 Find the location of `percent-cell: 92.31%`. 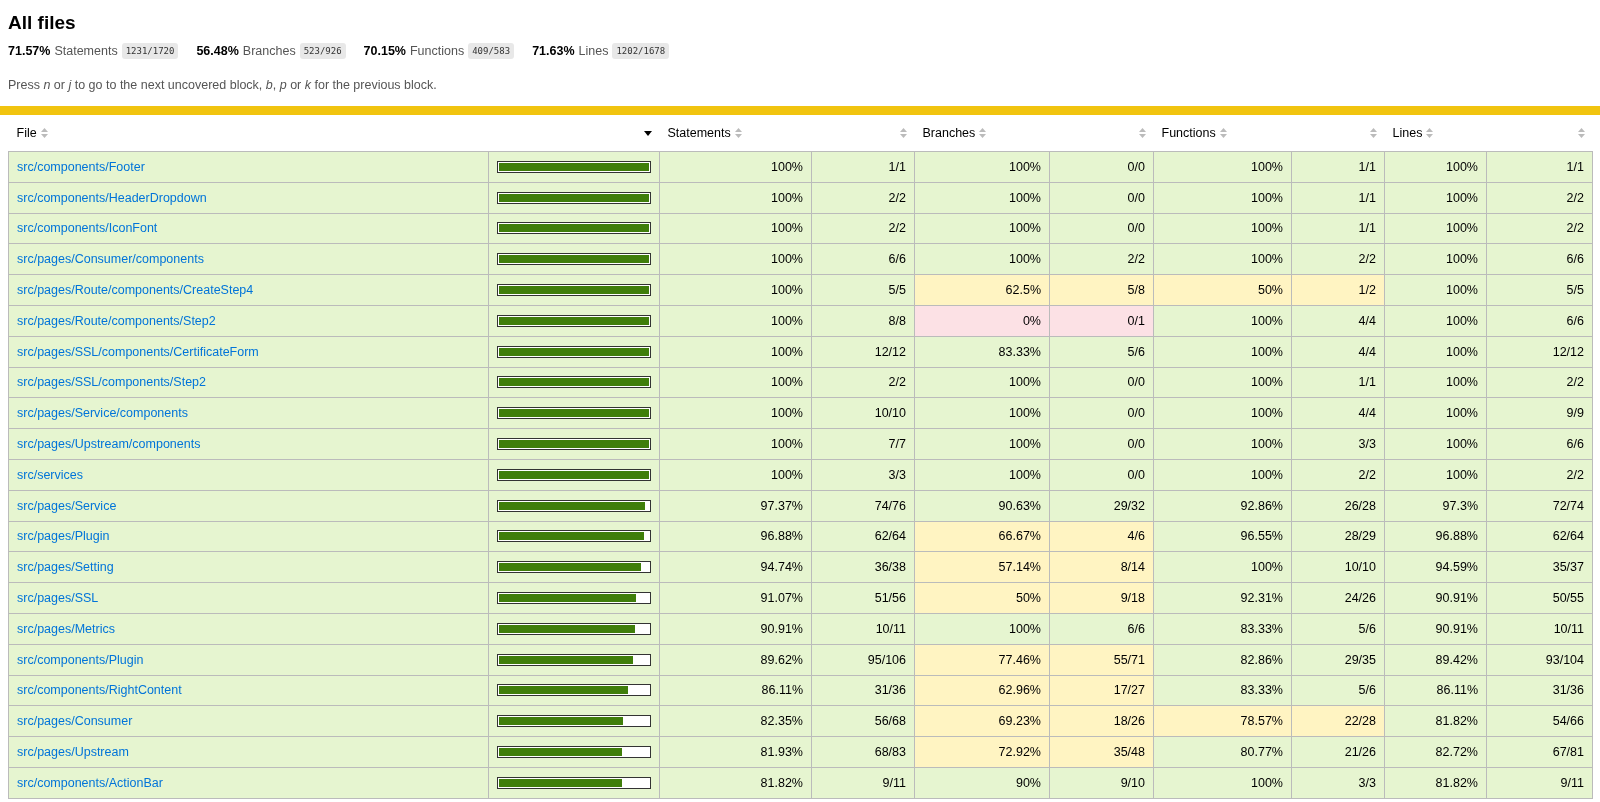

percent-cell: 92.31% is located at coordinates (1222, 598).